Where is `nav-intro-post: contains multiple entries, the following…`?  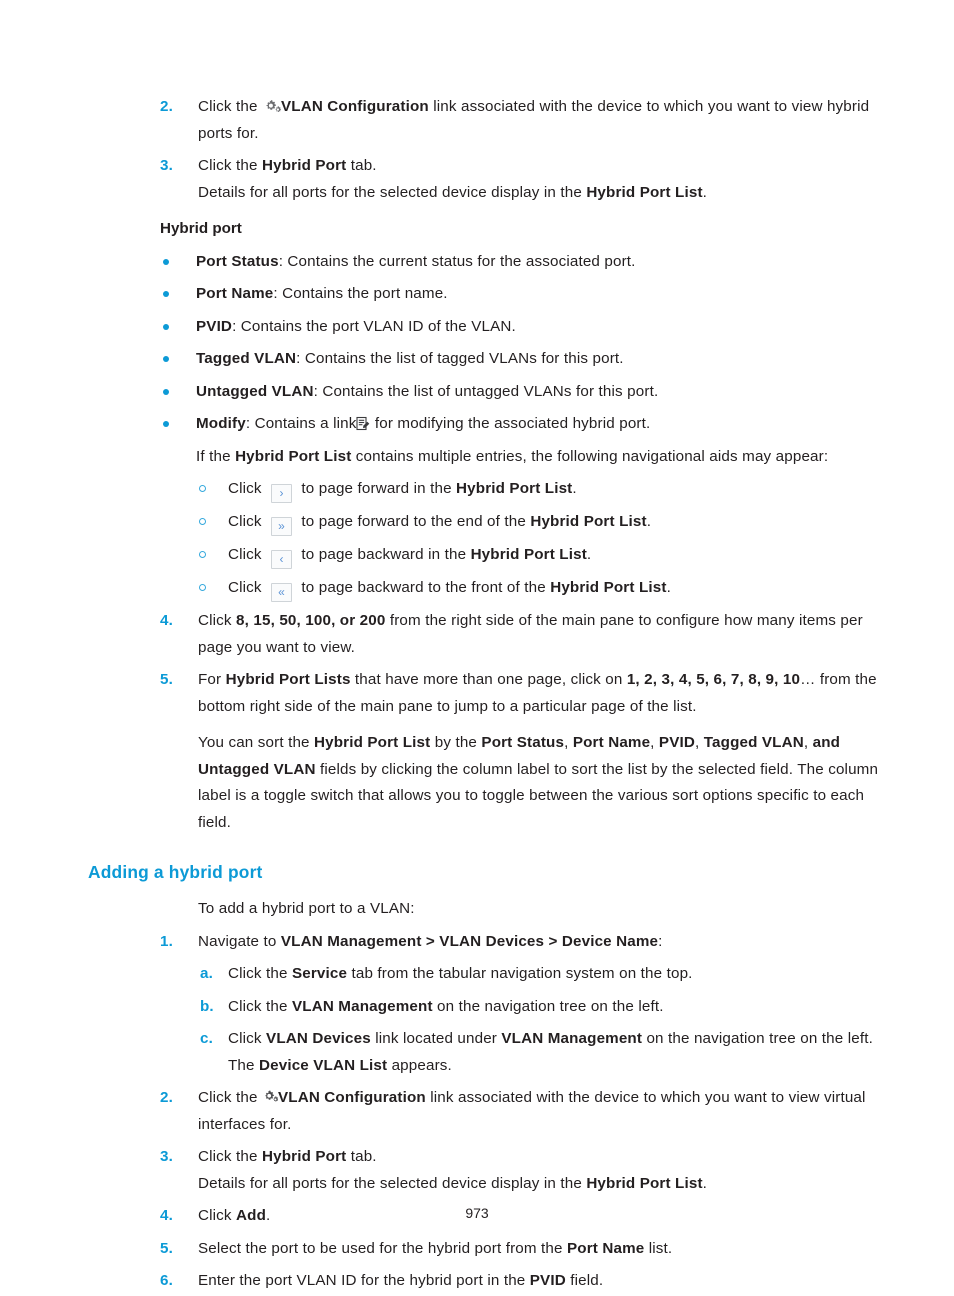
nav-intro-post: contains multiple entries, the following… is located at coordinates (590, 456).